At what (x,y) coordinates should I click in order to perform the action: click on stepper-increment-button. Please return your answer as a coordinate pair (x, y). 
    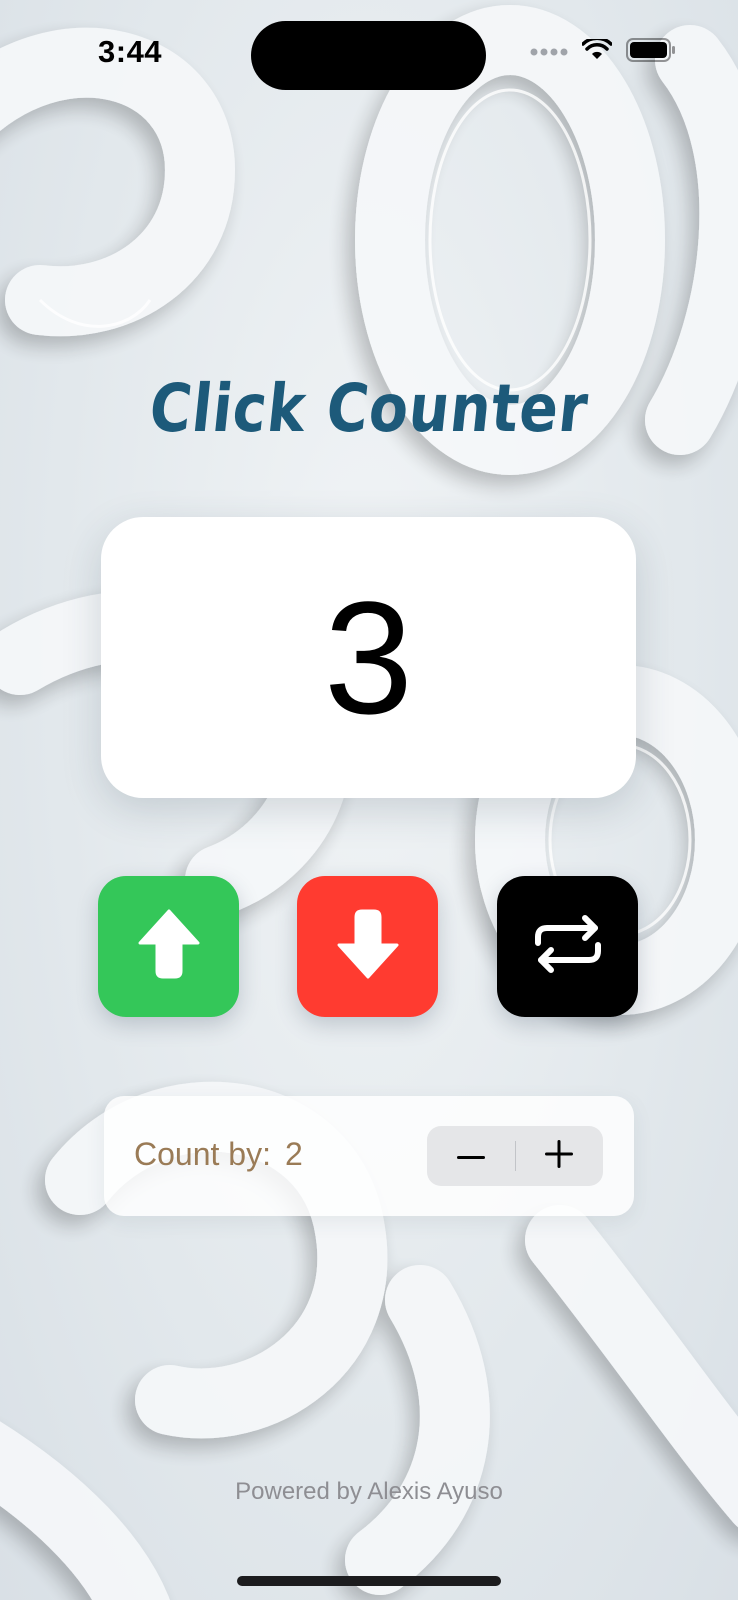
    Looking at the image, I should click on (560, 1156).